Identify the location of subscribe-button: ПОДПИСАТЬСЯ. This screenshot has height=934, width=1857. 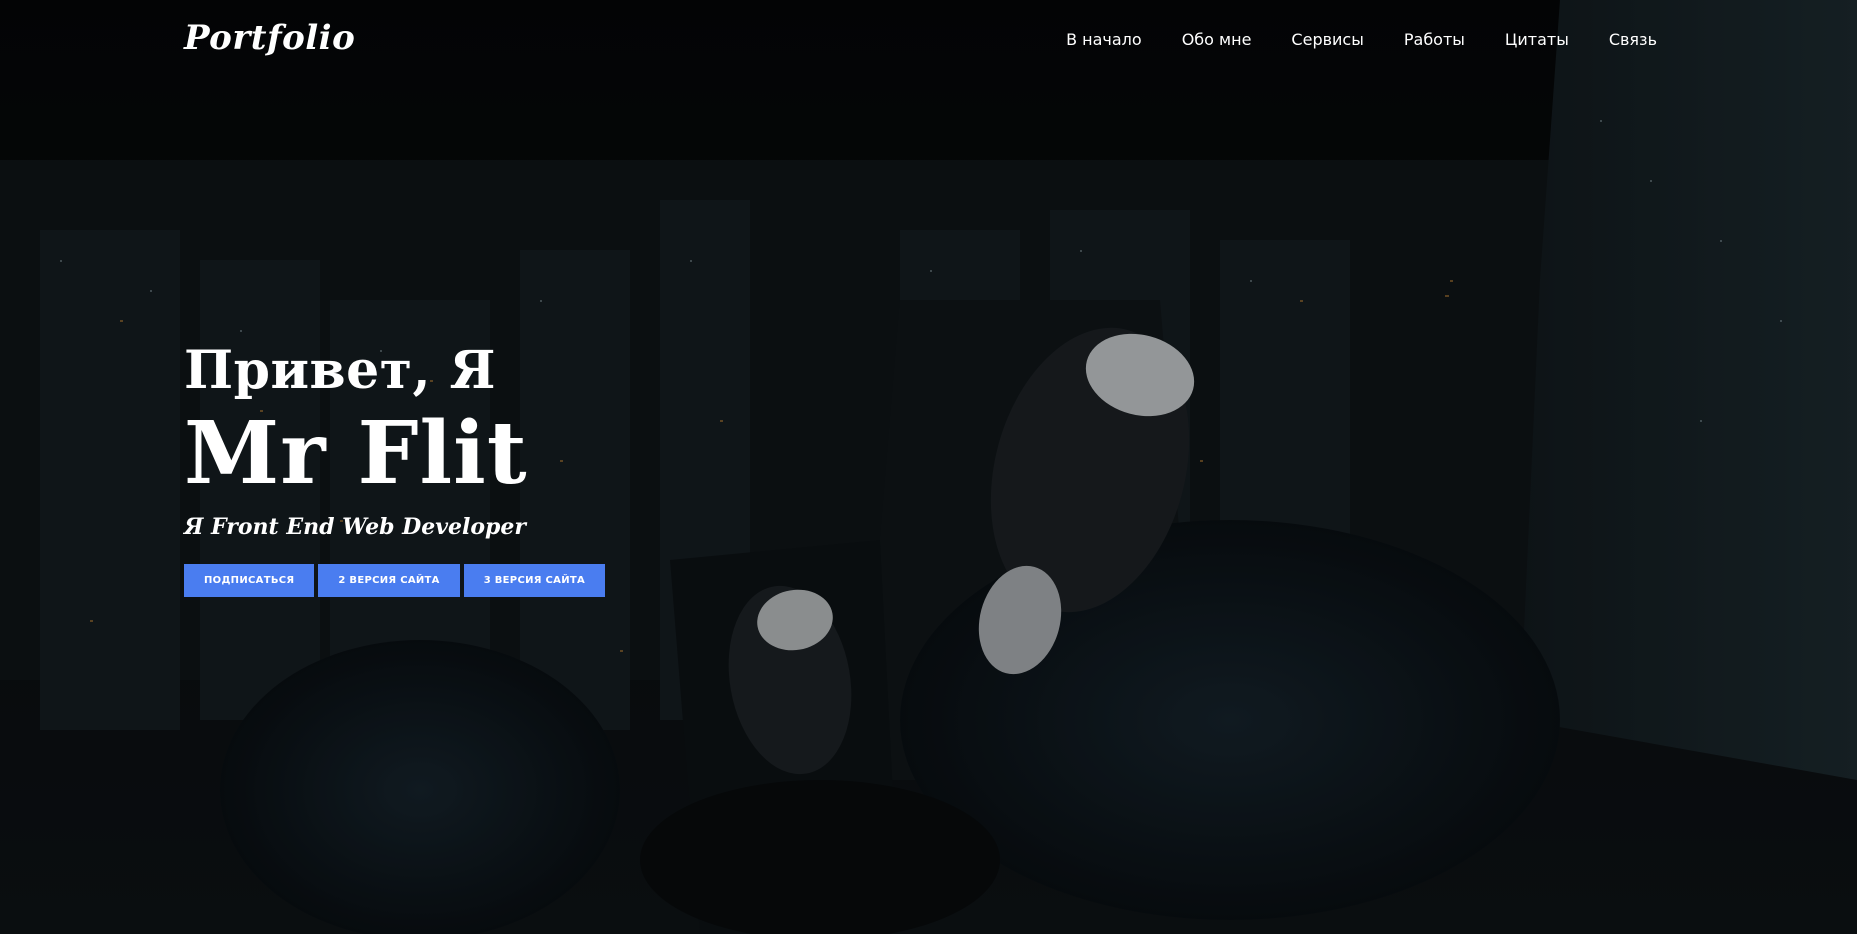
(249, 580).